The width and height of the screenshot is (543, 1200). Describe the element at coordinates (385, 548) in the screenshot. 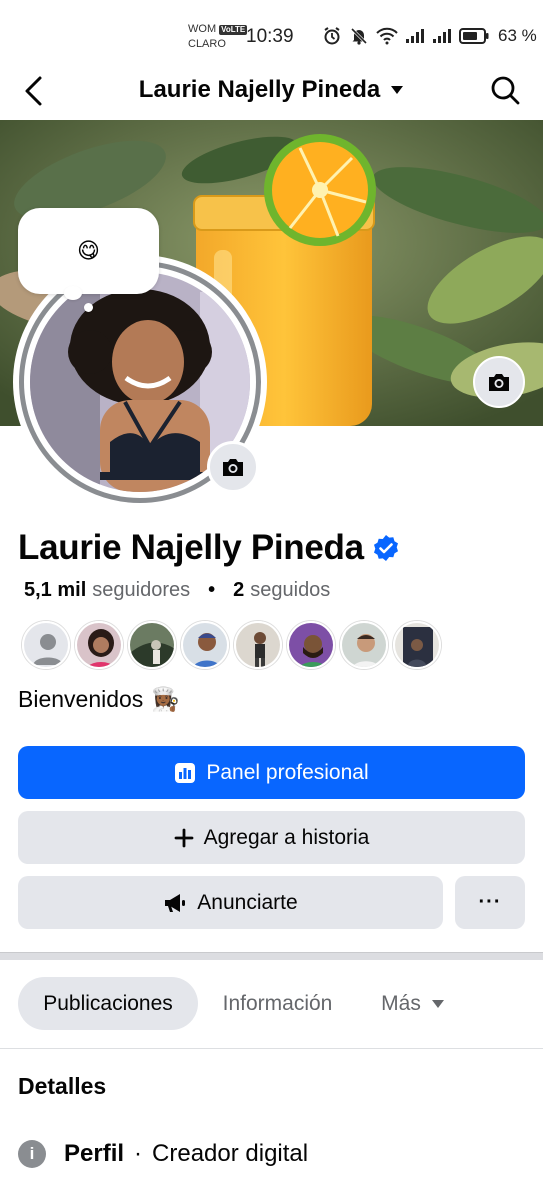

I see `verified-badge-icon` at that location.